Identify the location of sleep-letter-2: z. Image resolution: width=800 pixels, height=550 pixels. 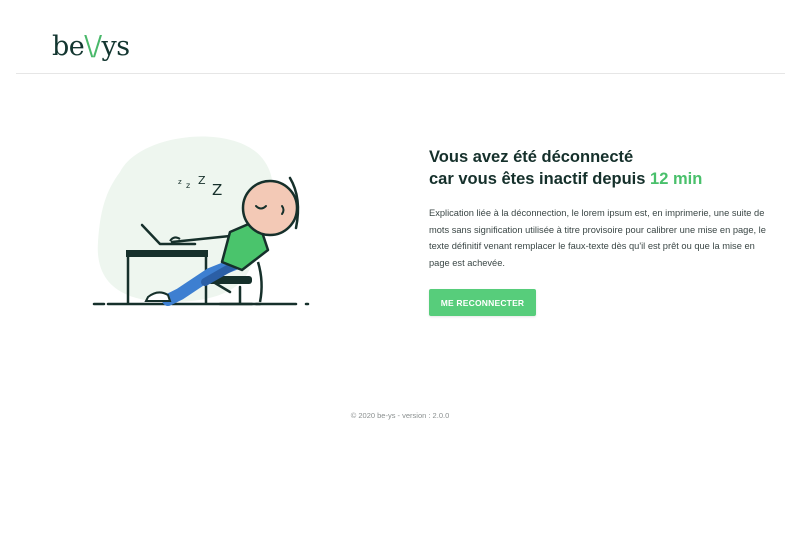
(188, 185).